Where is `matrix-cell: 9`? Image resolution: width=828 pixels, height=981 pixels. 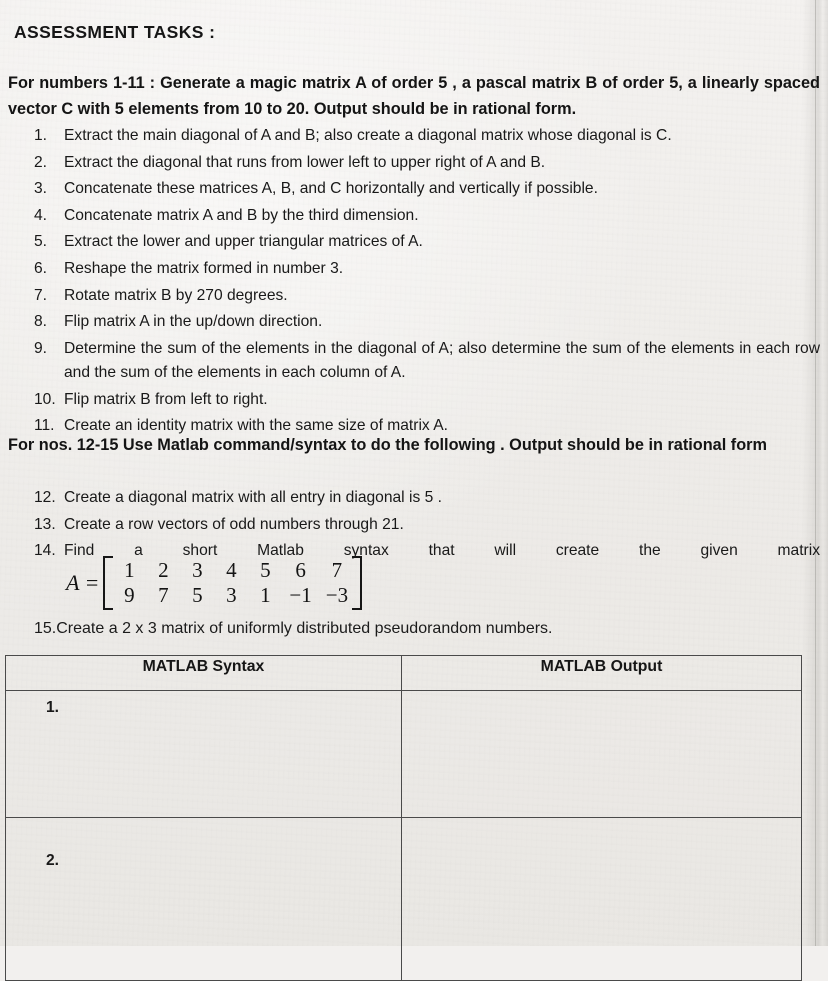 matrix-cell: 9 is located at coordinates (129, 595).